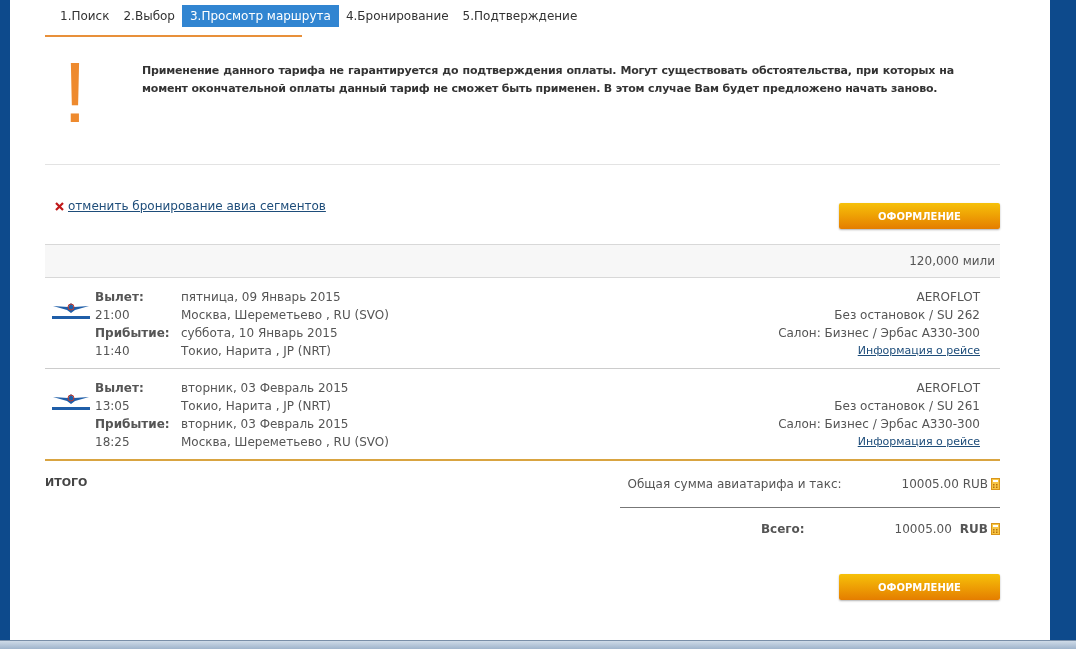  What do you see at coordinates (113, 351) in the screenshot?
I see `leg-time: 11:40` at bounding box center [113, 351].